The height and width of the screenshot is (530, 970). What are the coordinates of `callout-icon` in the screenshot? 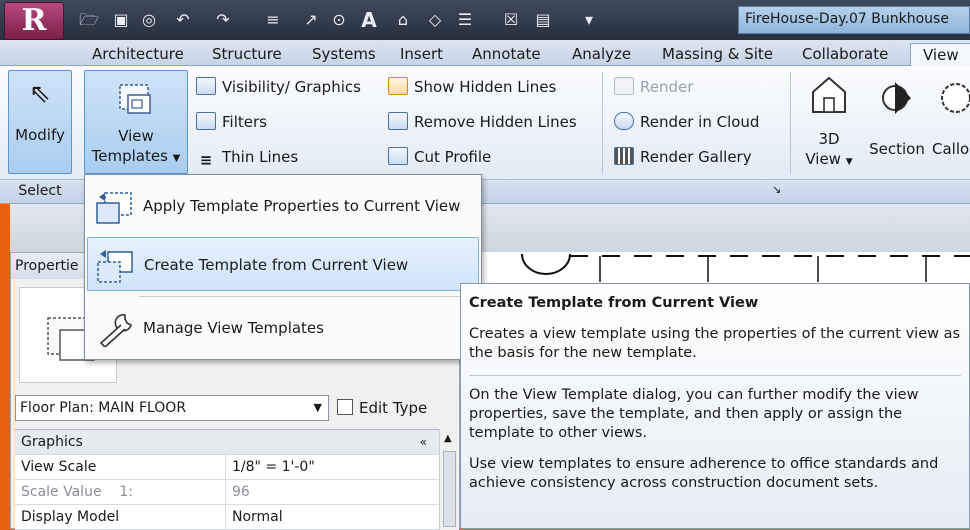 It's located at (955, 98).